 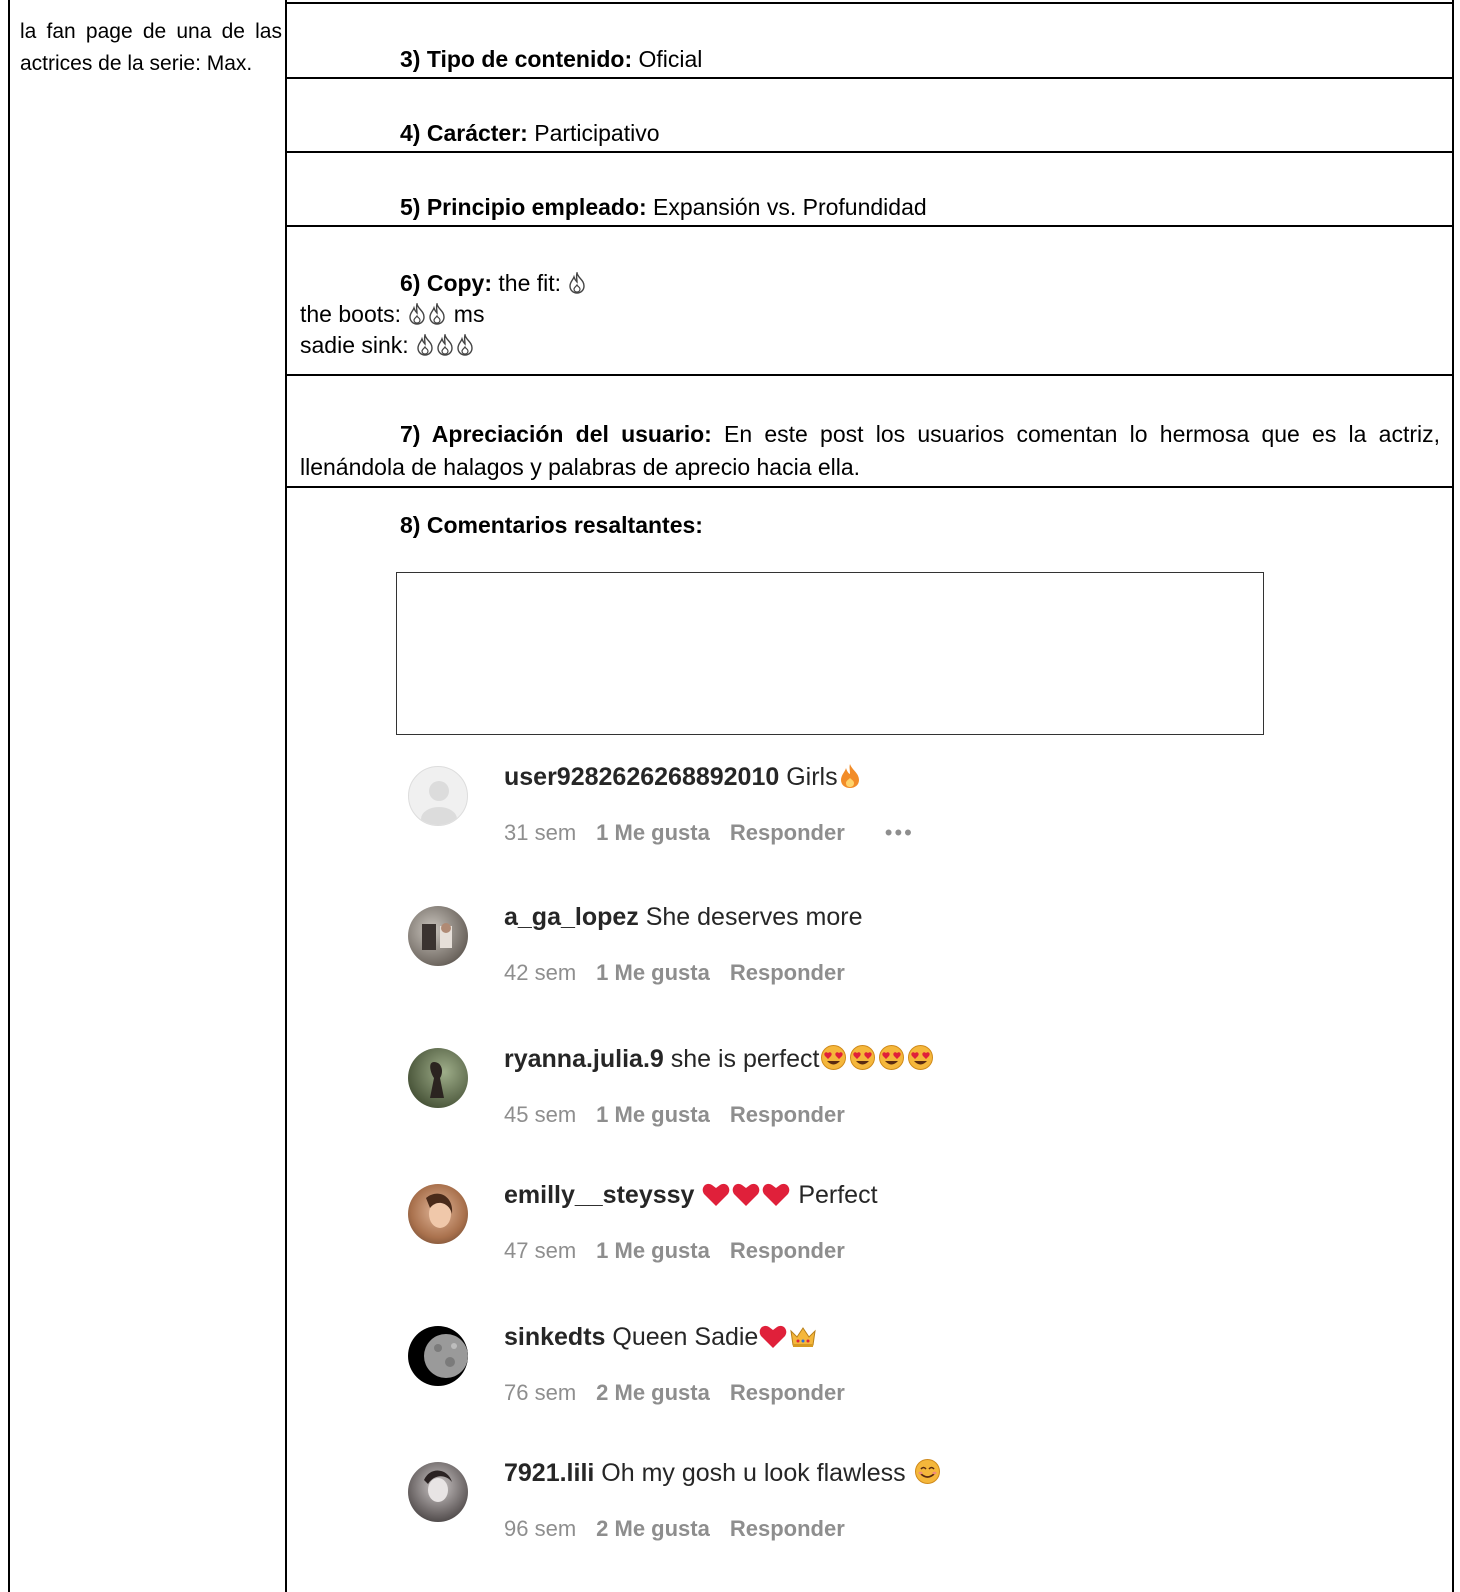 I want to click on row-comentarios: 8) Comentarios resaltantes:, so click(x=551, y=525).